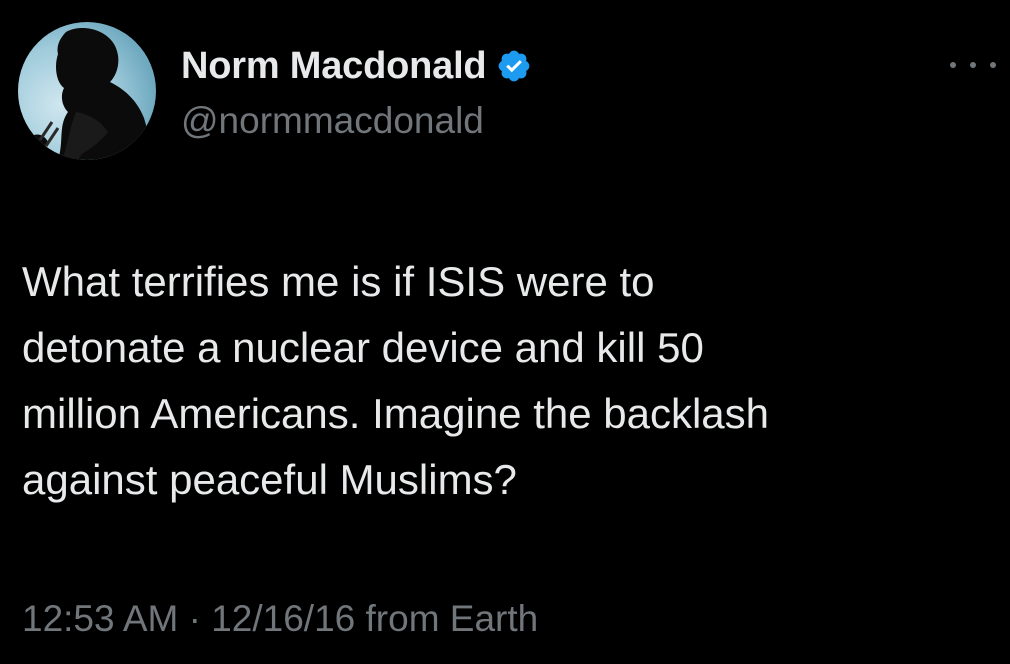 The height and width of the screenshot is (664, 1010). I want to click on profile-photo-icon, so click(87, 91).